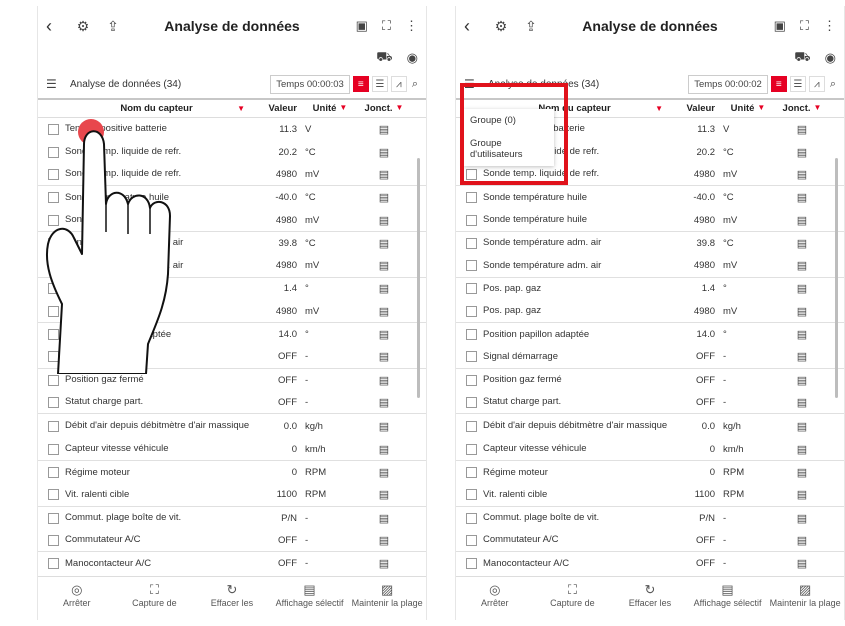 This screenshot has height=626, width=845. I want to click on stop-button: ◎ Arrêter, so click(495, 598).